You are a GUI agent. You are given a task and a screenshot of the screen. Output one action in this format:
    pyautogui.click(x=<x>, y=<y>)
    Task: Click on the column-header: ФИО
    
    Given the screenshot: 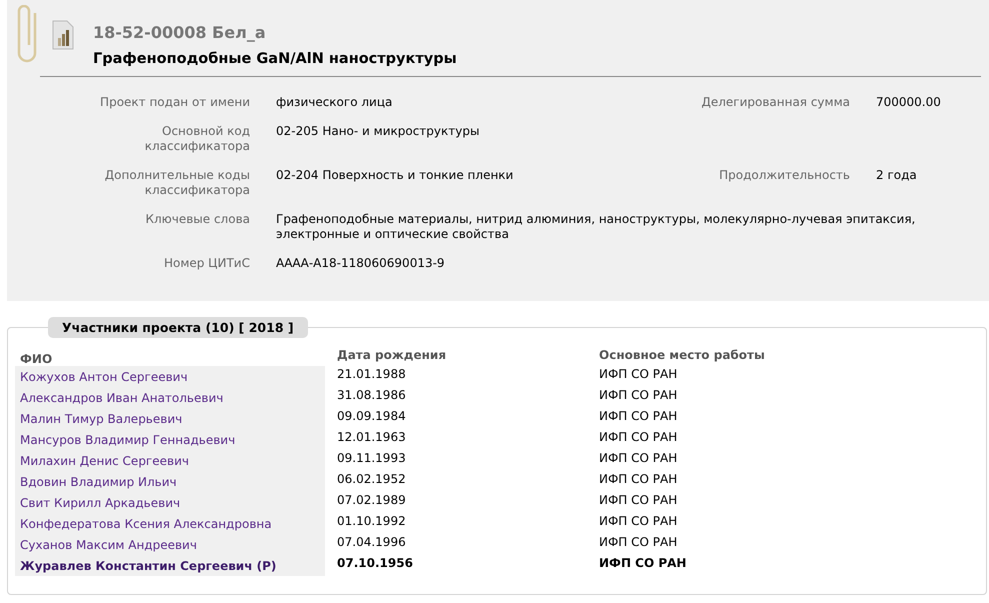 What is the action you would take?
    pyautogui.click(x=36, y=358)
    